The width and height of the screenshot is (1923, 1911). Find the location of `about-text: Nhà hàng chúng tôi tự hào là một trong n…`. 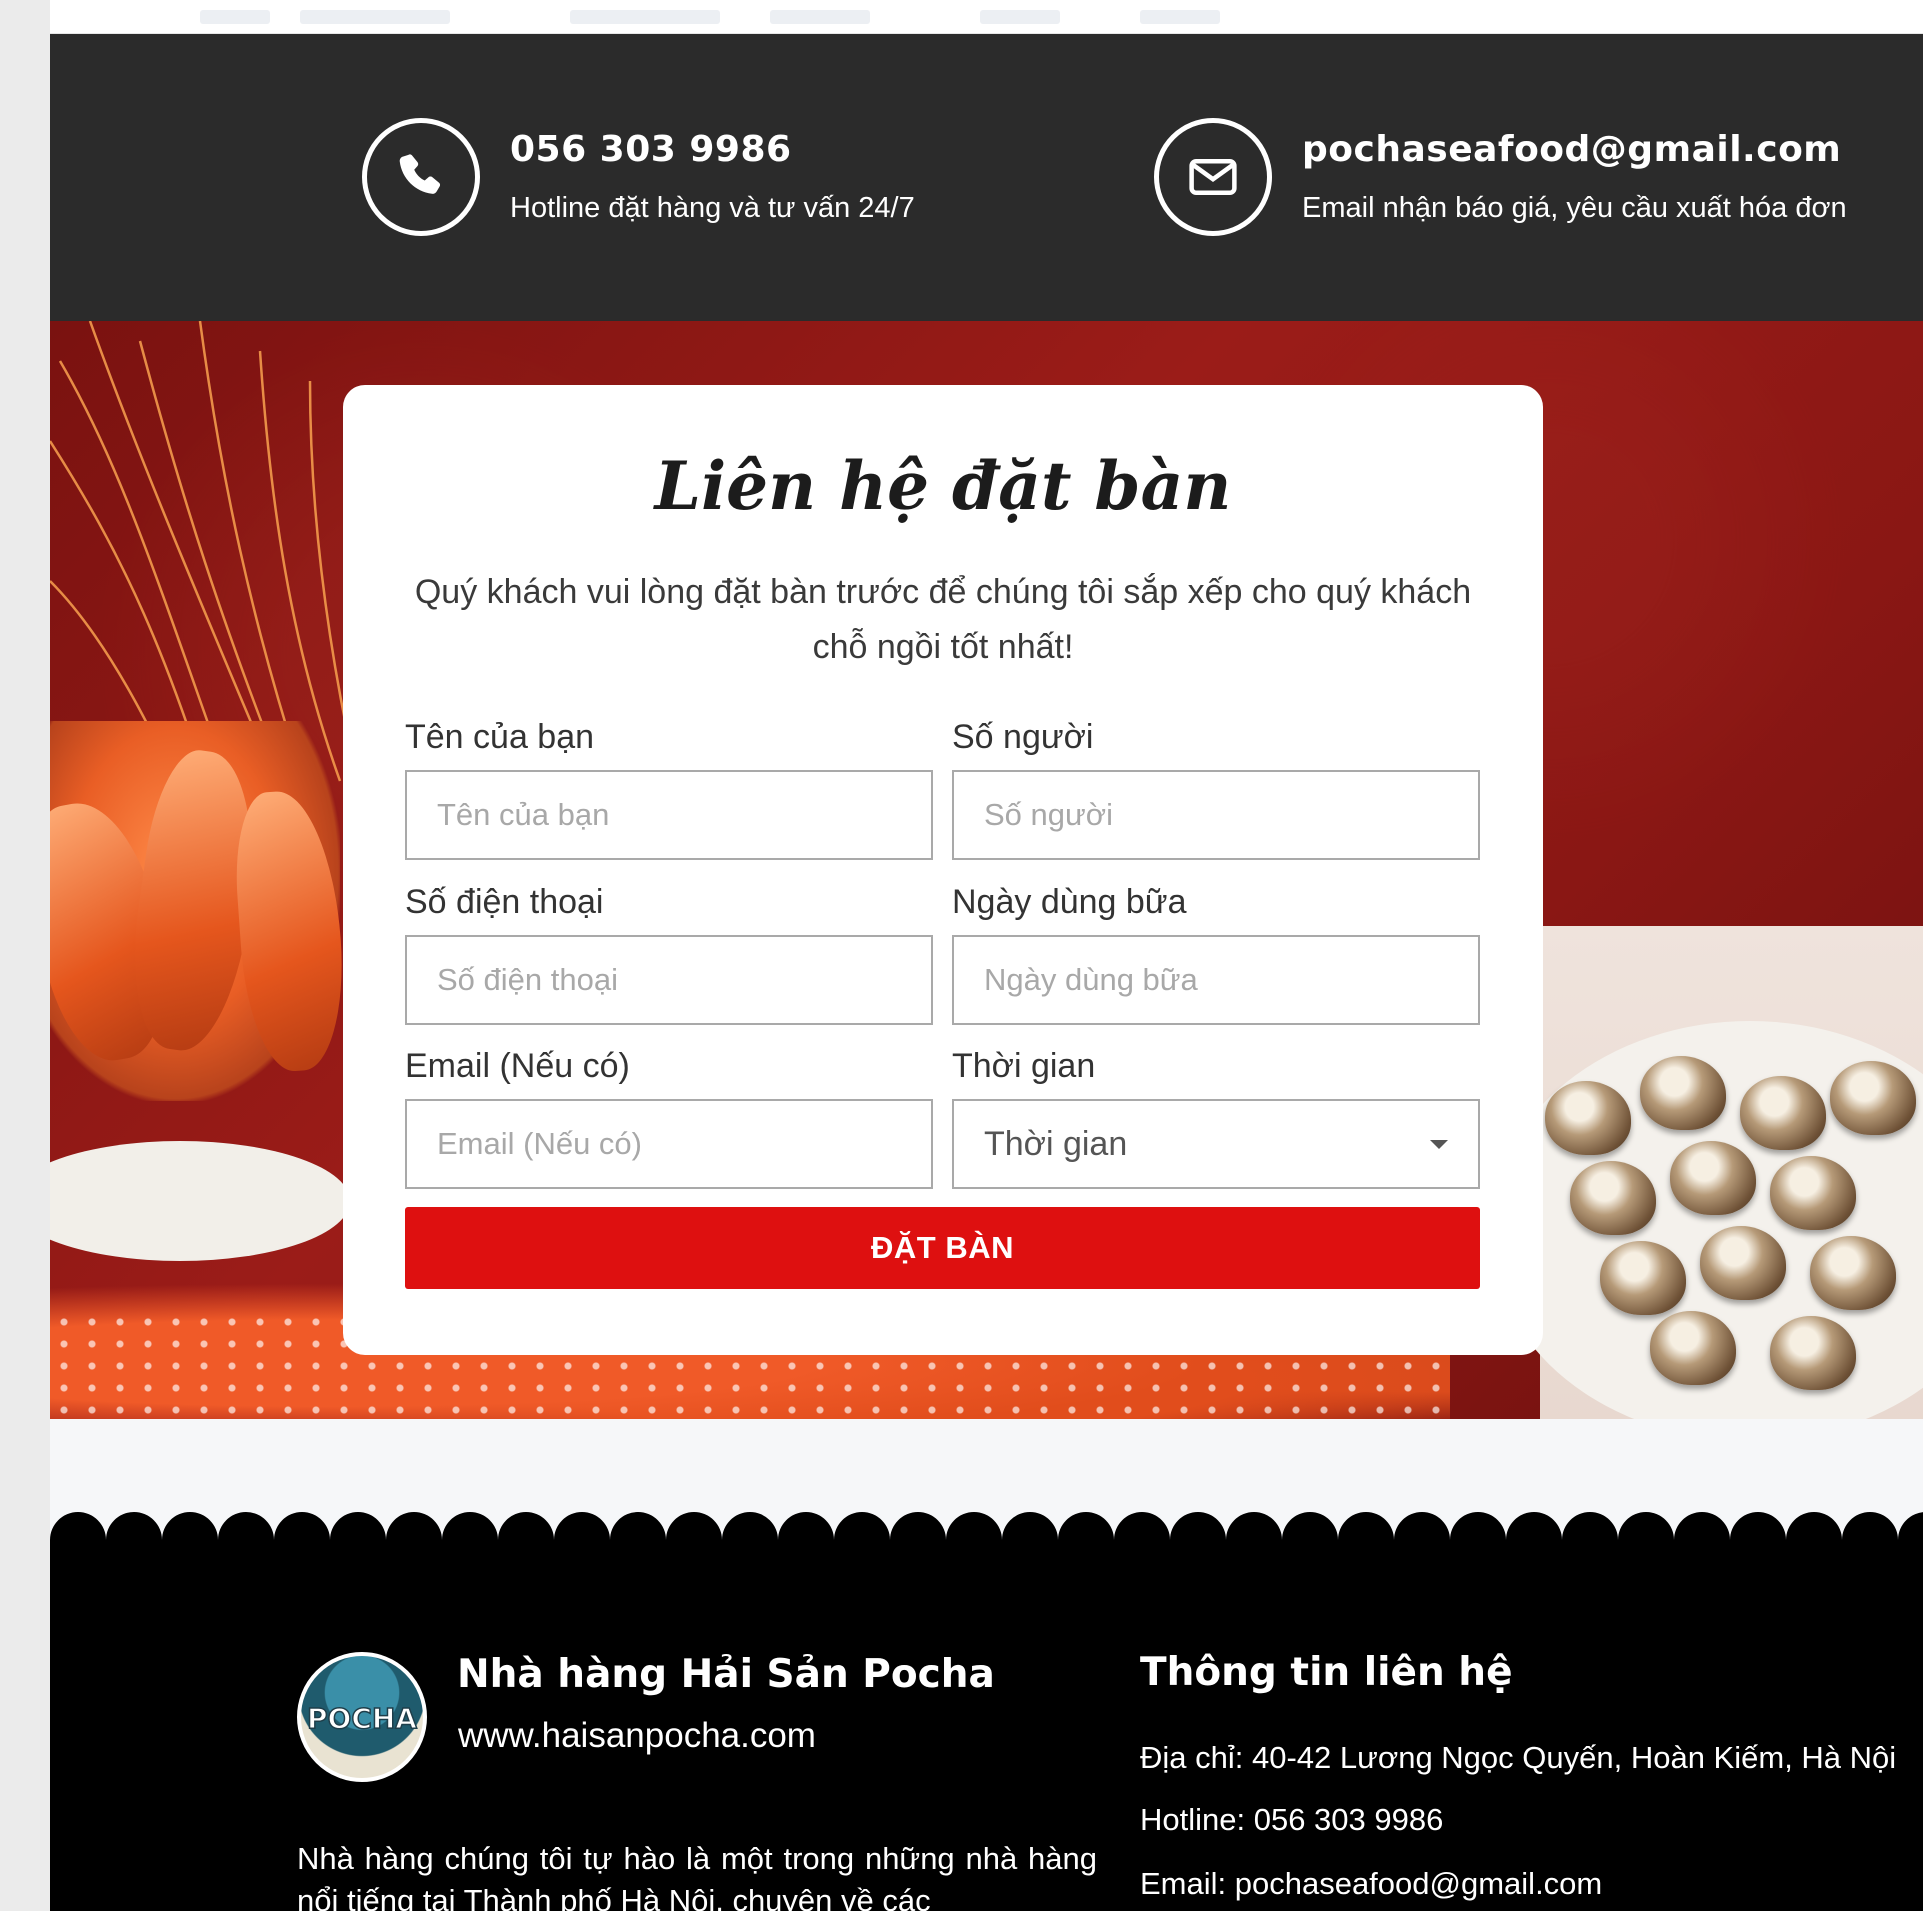

about-text: Nhà hàng chúng tôi tự hào là một trong n… is located at coordinates (697, 1876).